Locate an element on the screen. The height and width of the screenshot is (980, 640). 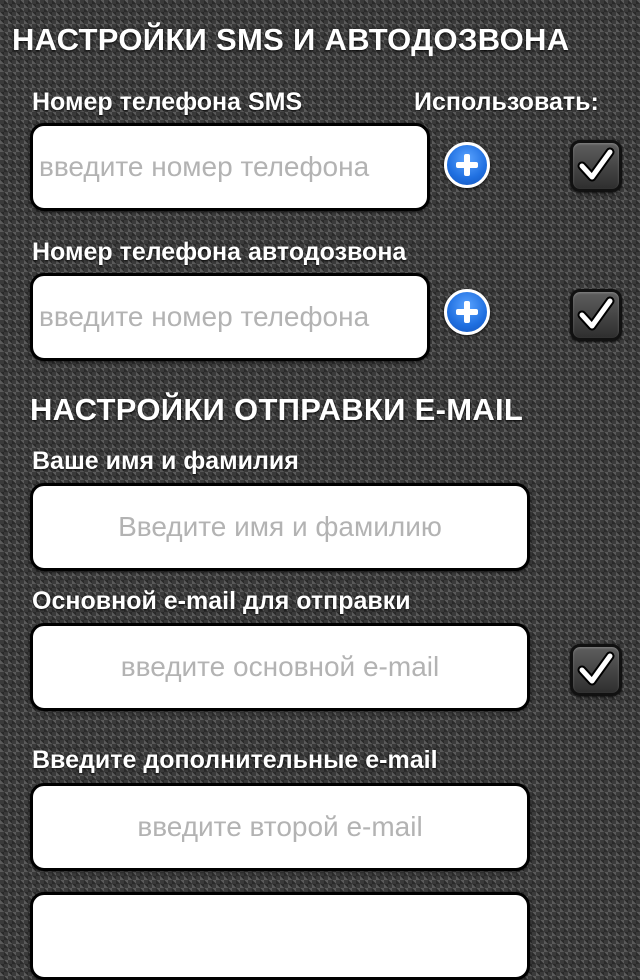
autodial-phone-input is located at coordinates (230, 317).